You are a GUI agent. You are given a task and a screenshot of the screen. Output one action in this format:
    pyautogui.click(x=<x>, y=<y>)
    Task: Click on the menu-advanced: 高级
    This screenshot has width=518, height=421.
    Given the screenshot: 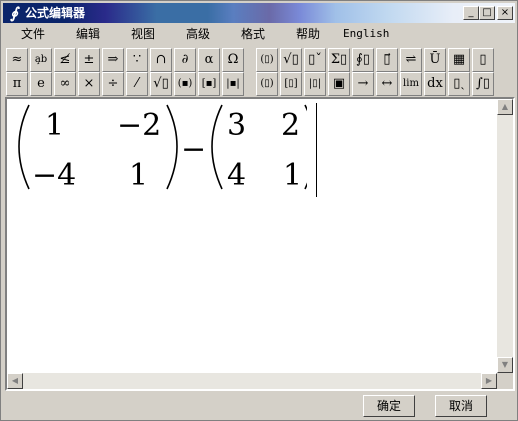 What is the action you would take?
    pyautogui.click(x=198, y=34)
    